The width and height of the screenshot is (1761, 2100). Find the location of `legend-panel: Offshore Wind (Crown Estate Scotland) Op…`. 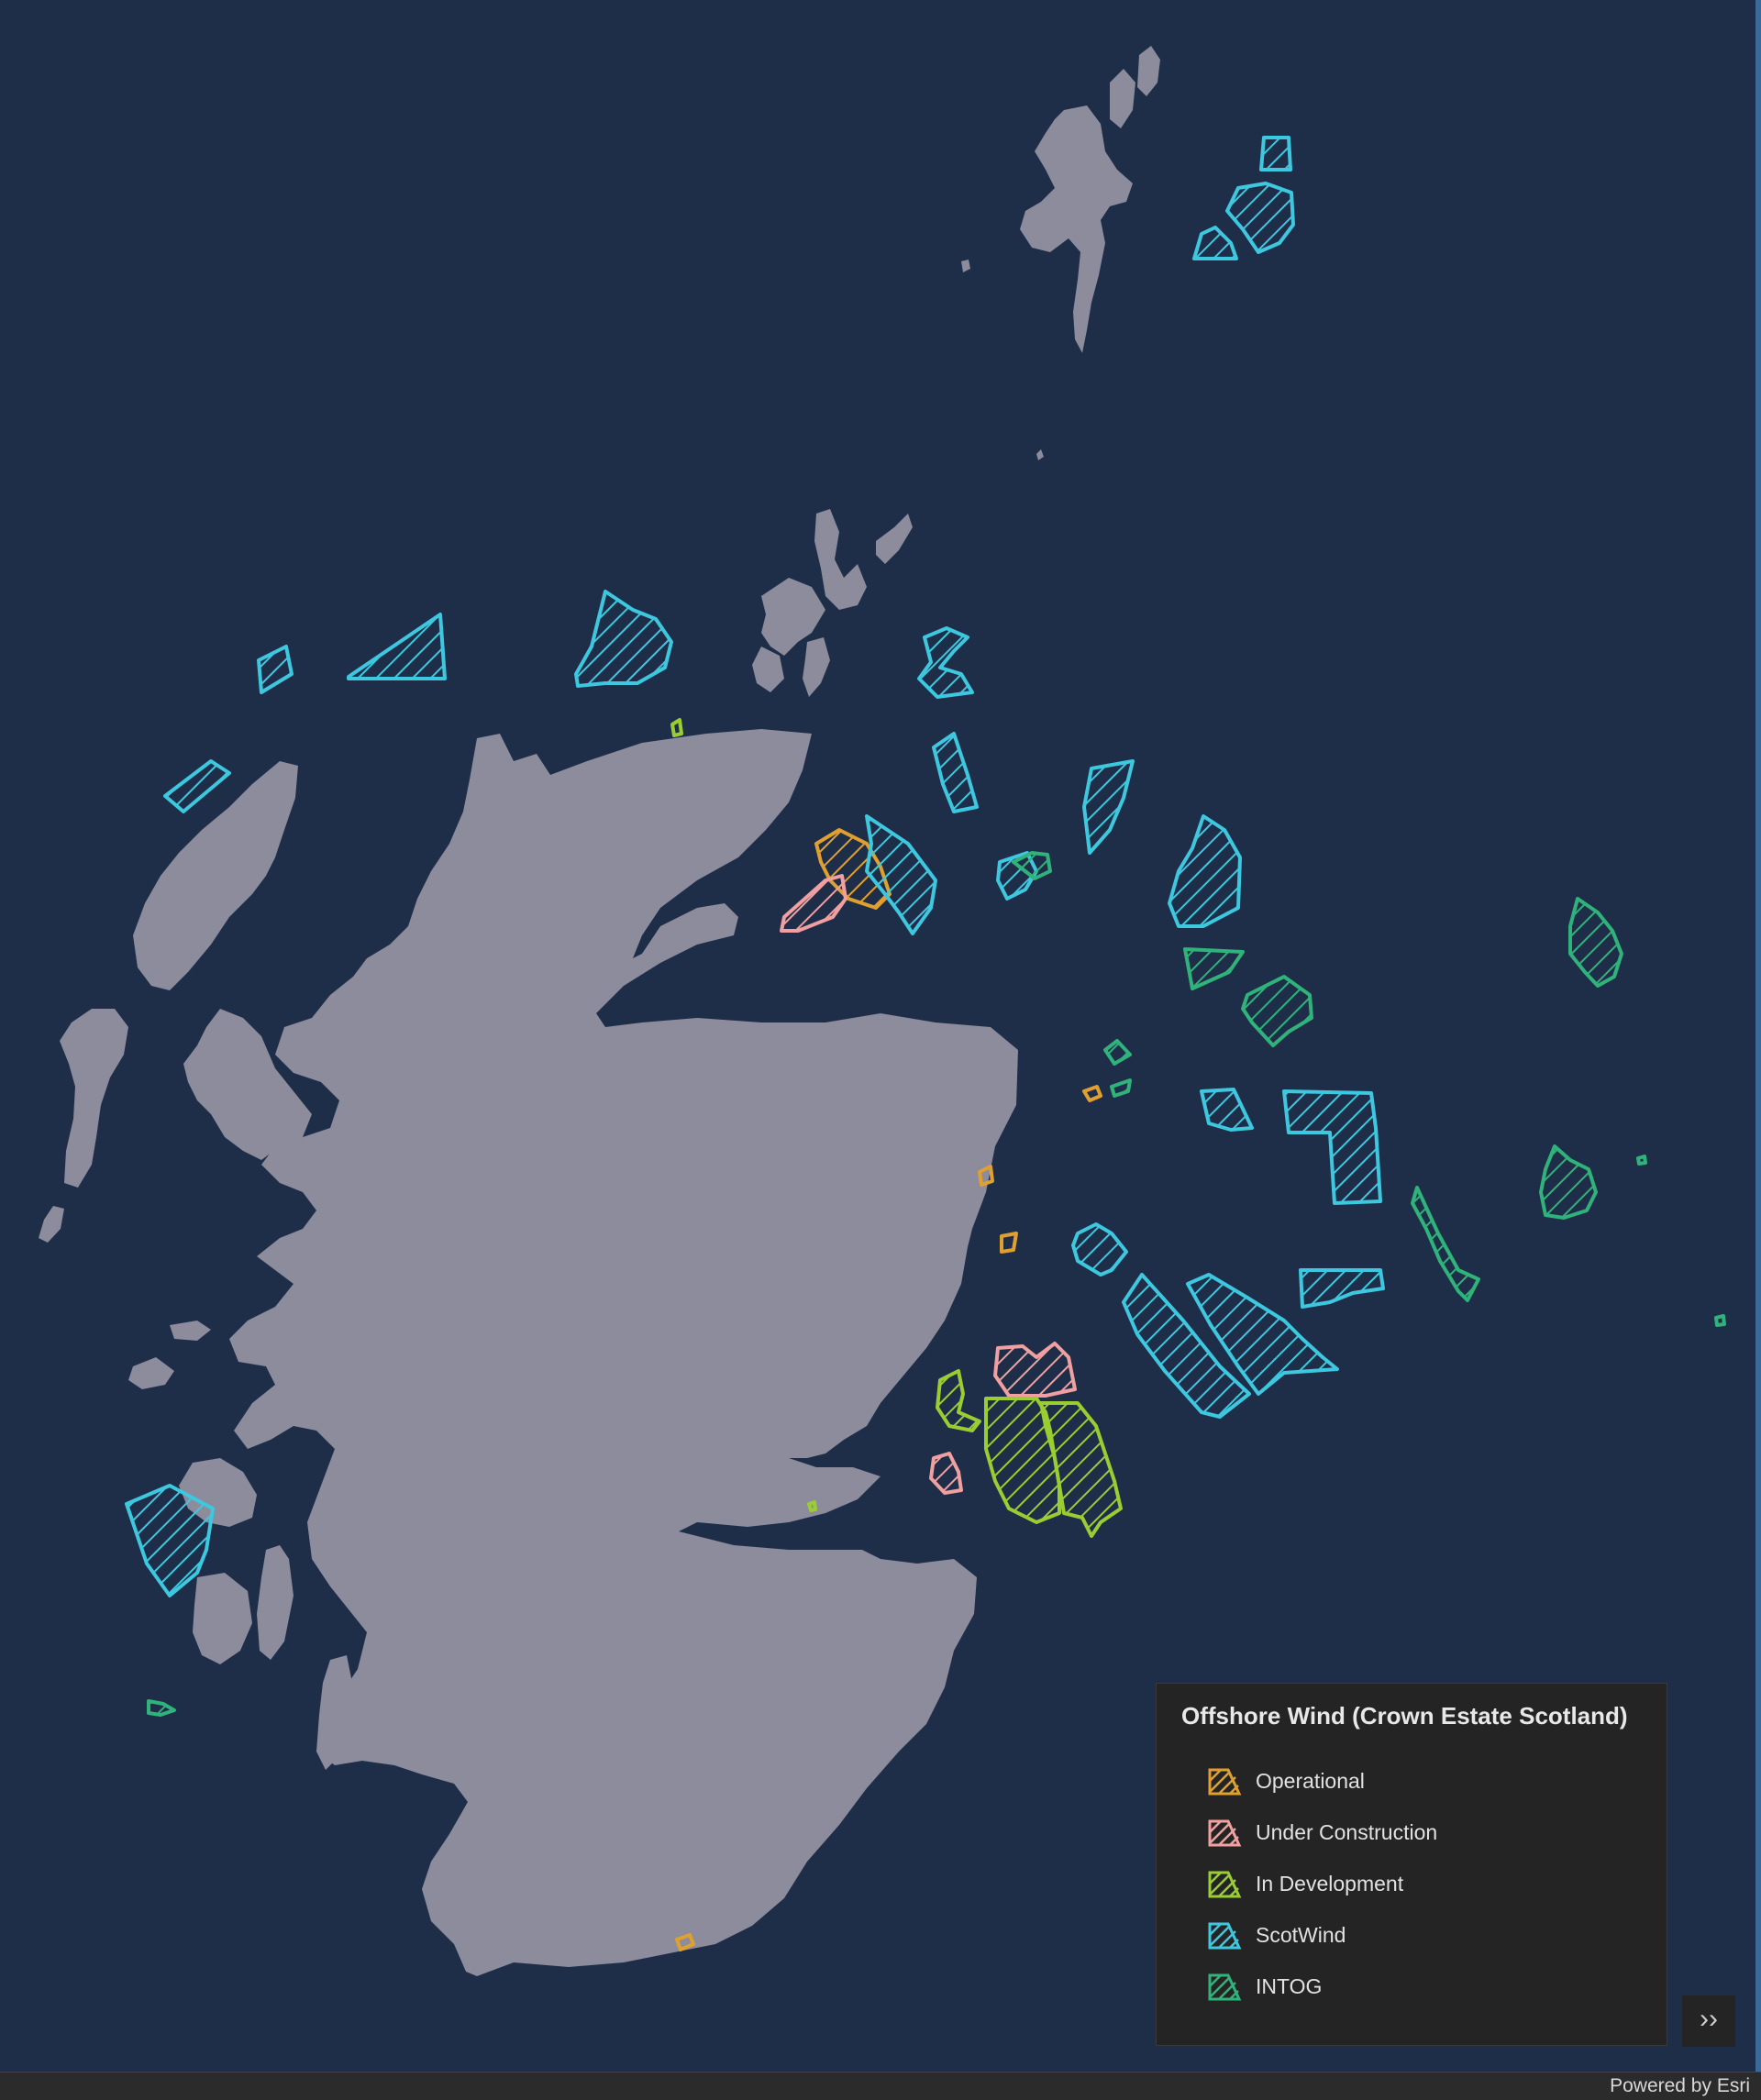

legend-panel: Offshore Wind (Crown Estate Scotland) Op… is located at coordinates (1411, 1864).